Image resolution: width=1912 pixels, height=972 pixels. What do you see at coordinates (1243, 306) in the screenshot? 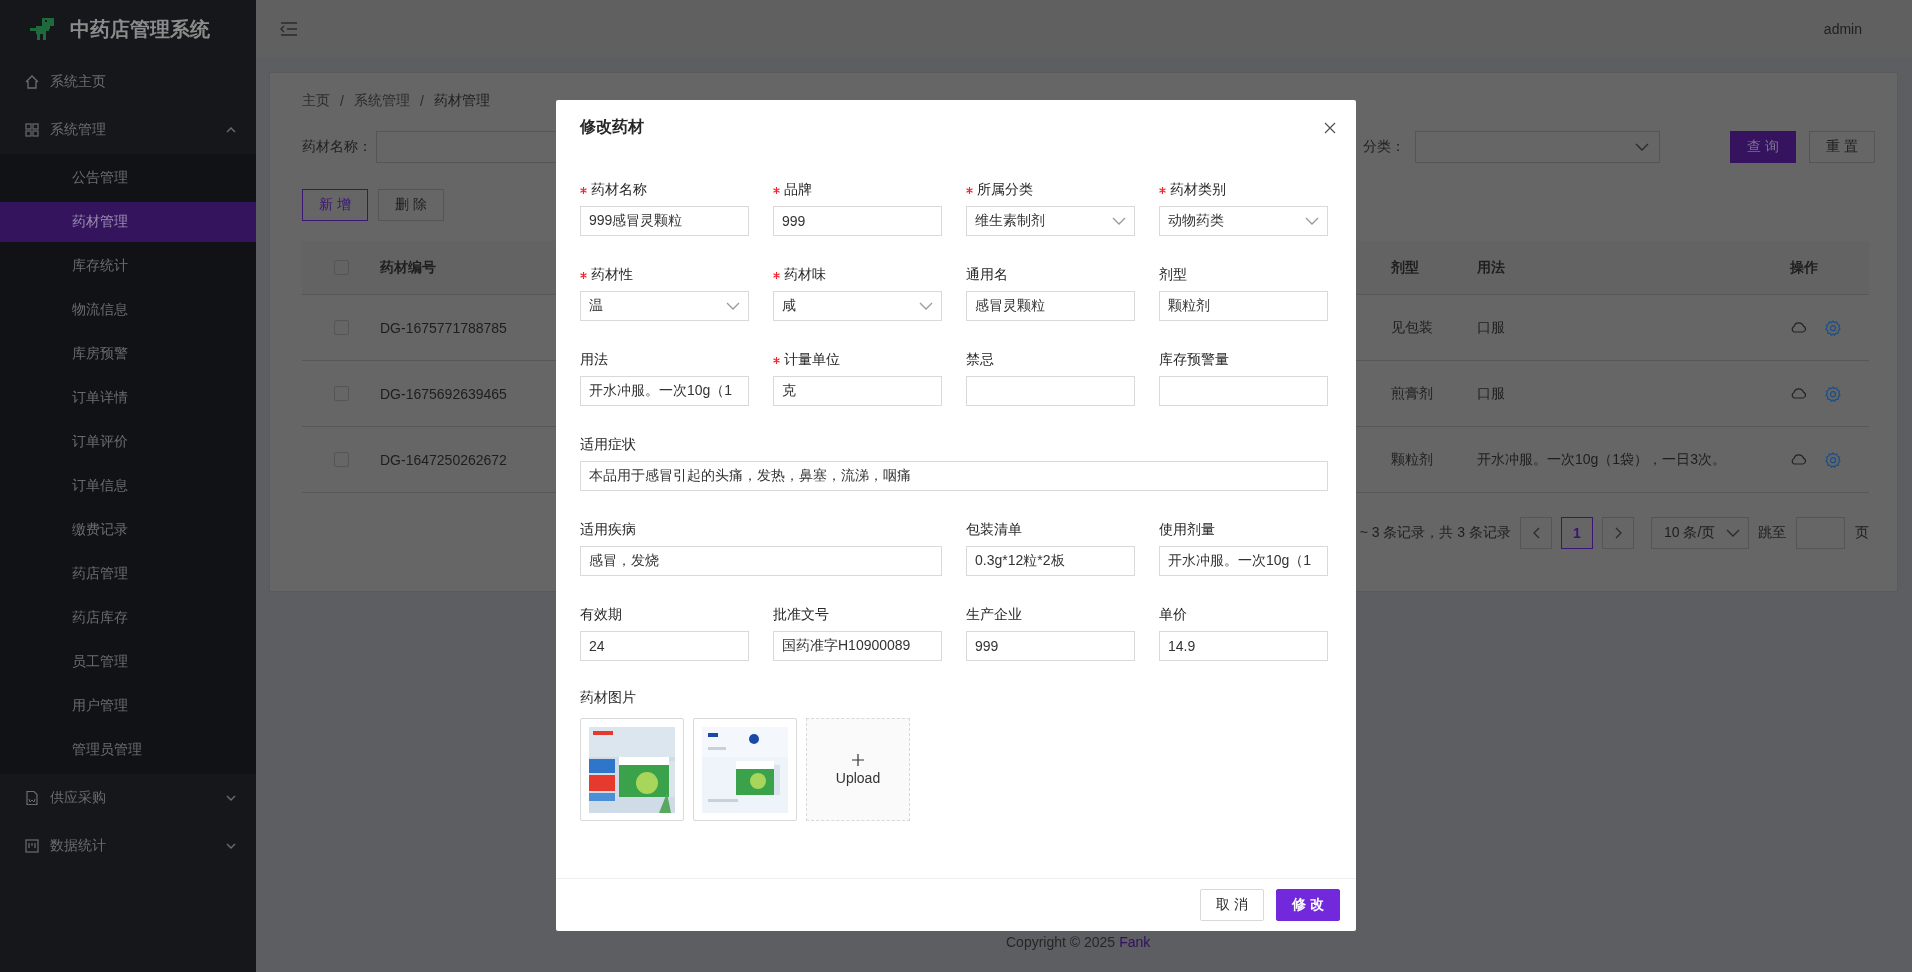
I see `input-field: 颗粒剂` at bounding box center [1243, 306].